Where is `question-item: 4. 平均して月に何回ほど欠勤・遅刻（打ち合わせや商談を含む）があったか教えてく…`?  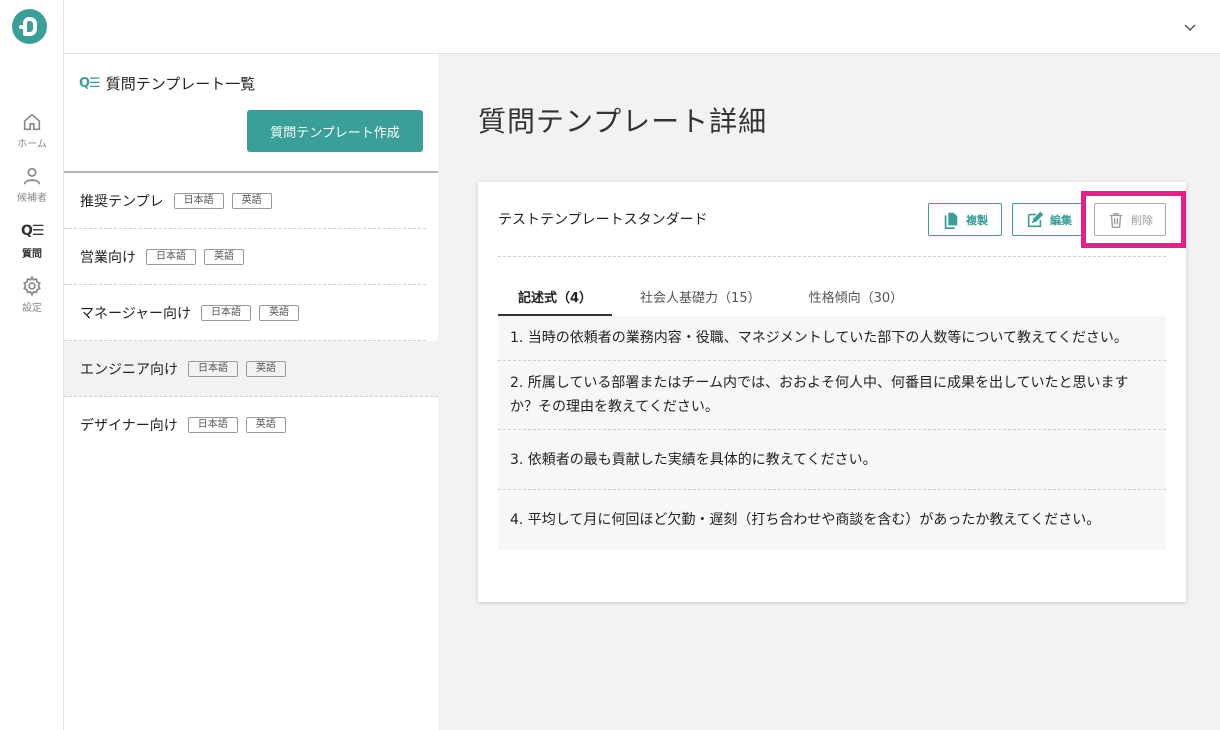
question-item: 4. 平均して月に何回ほど欠勤・遅刻（打ち合わせや商談を含む）があったか教えてく… is located at coordinates (832, 520).